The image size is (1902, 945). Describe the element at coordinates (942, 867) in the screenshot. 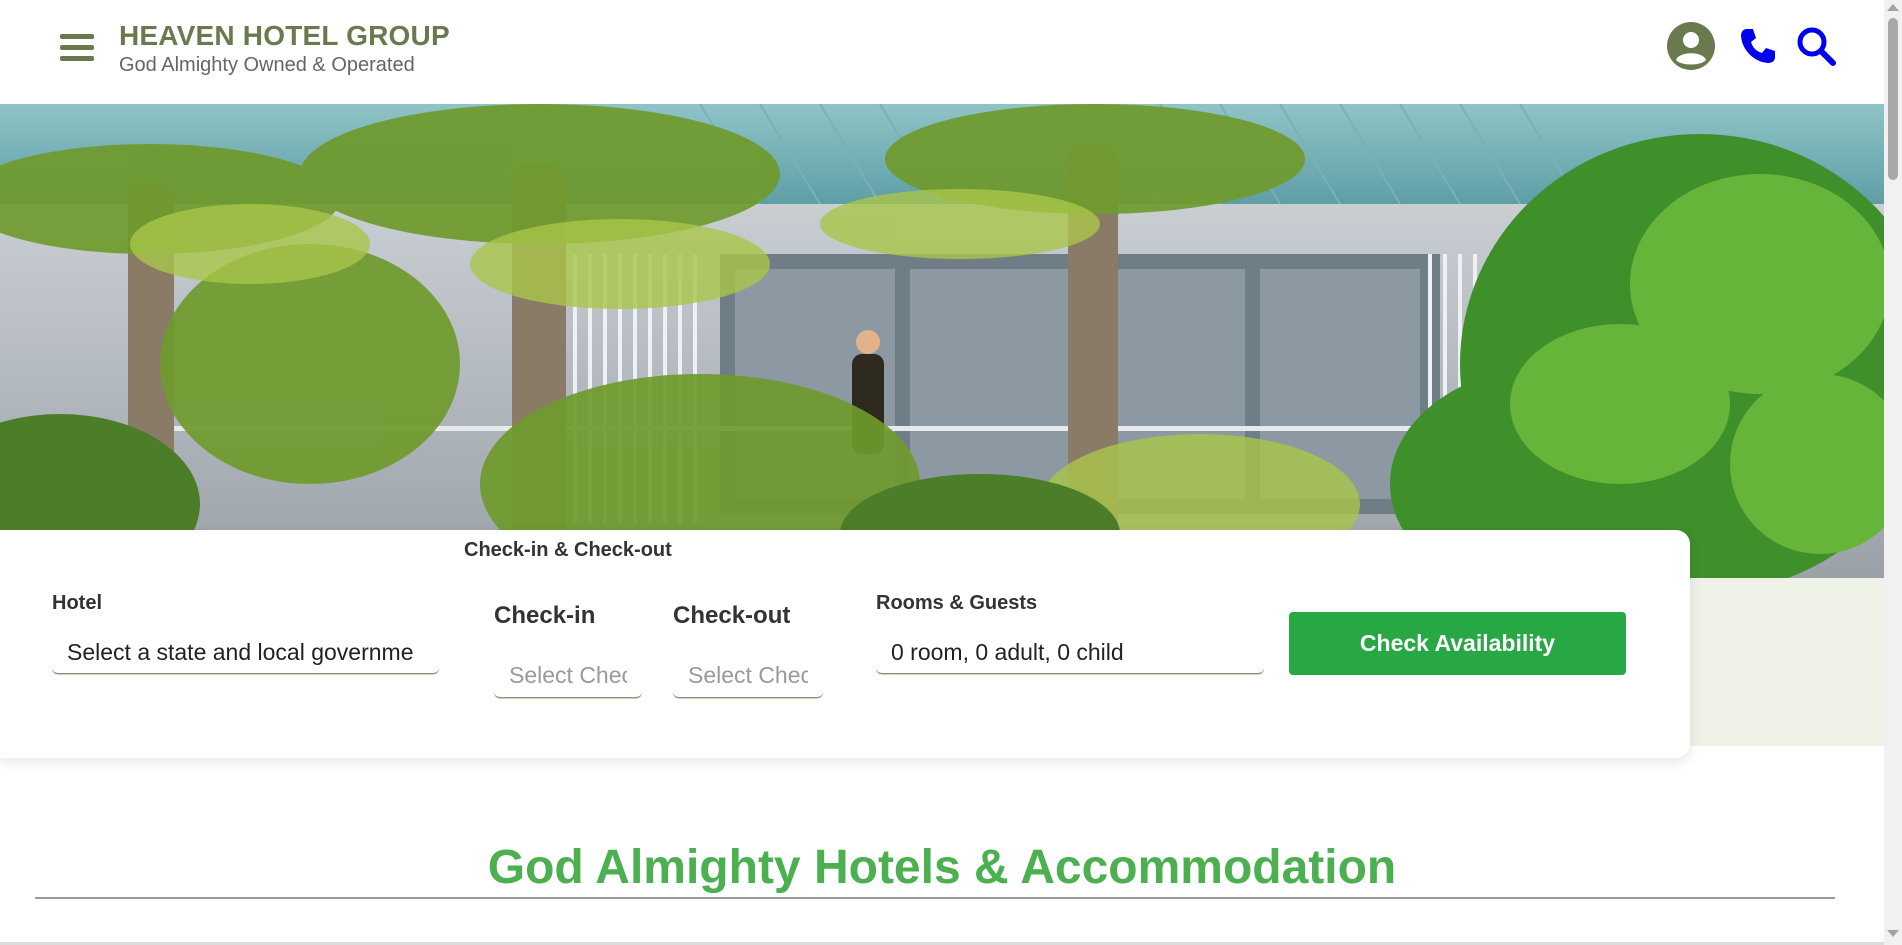

I see `section-heading: God Almighty Hotels & Accommodation` at that location.